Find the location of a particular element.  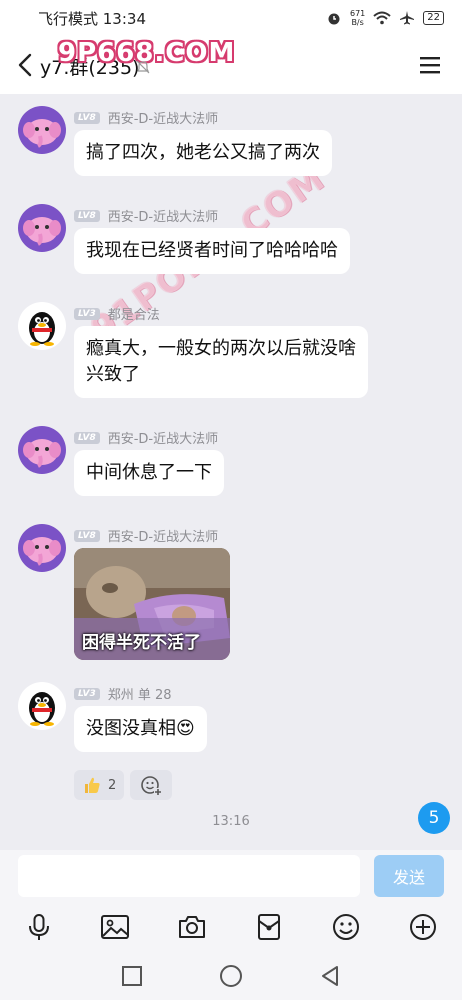

message-meta: LV3 都是合法 is located at coordinates (117, 313).